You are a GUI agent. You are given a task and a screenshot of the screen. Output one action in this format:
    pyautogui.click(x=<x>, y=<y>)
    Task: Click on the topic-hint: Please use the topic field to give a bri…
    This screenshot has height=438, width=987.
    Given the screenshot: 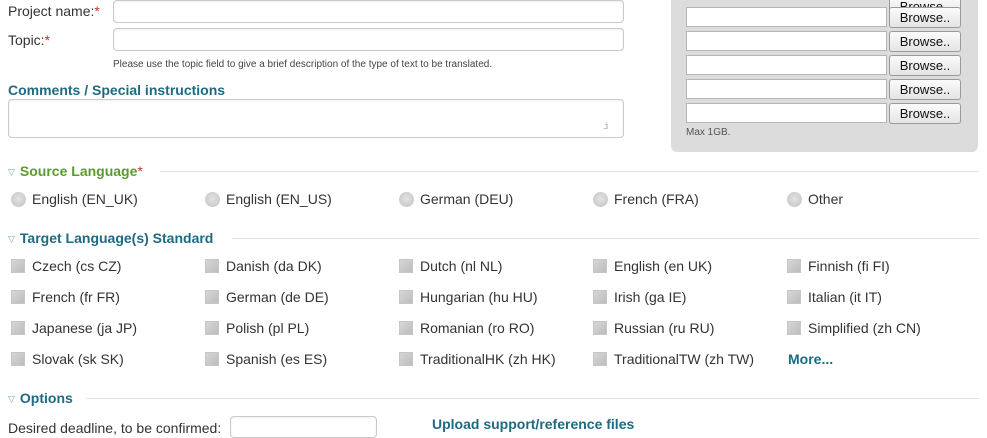 What is the action you would take?
    pyautogui.click(x=303, y=64)
    